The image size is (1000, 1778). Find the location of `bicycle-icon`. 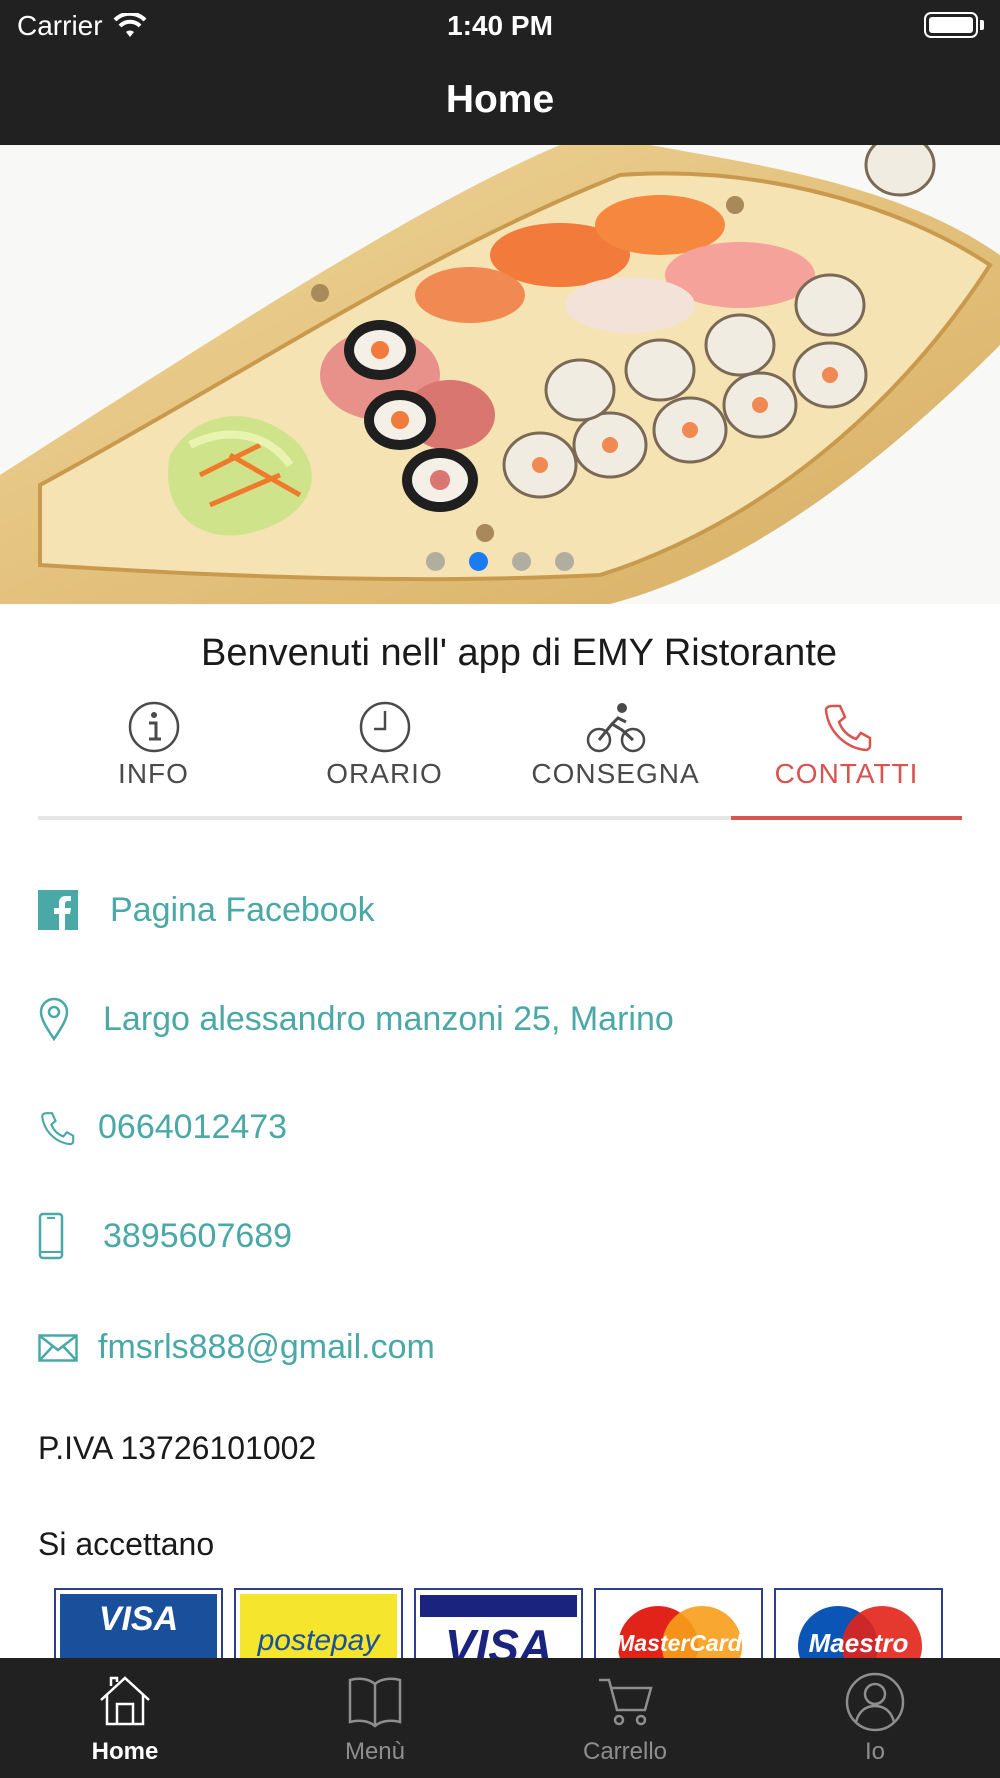

bicycle-icon is located at coordinates (615, 728).